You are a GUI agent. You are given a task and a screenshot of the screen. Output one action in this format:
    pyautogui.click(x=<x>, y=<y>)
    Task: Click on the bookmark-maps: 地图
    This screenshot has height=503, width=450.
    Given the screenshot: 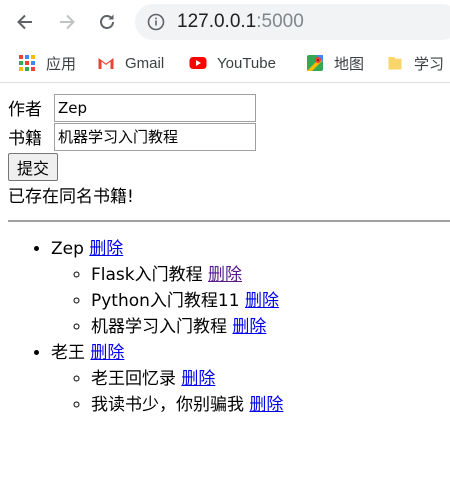 What is the action you would take?
    pyautogui.click(x=335, y=63)
    